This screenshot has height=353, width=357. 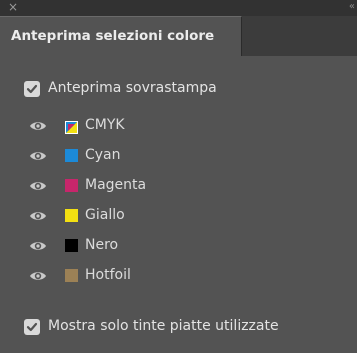 I want to click on panel-title-bar: × «, so click(x=178, y=8).